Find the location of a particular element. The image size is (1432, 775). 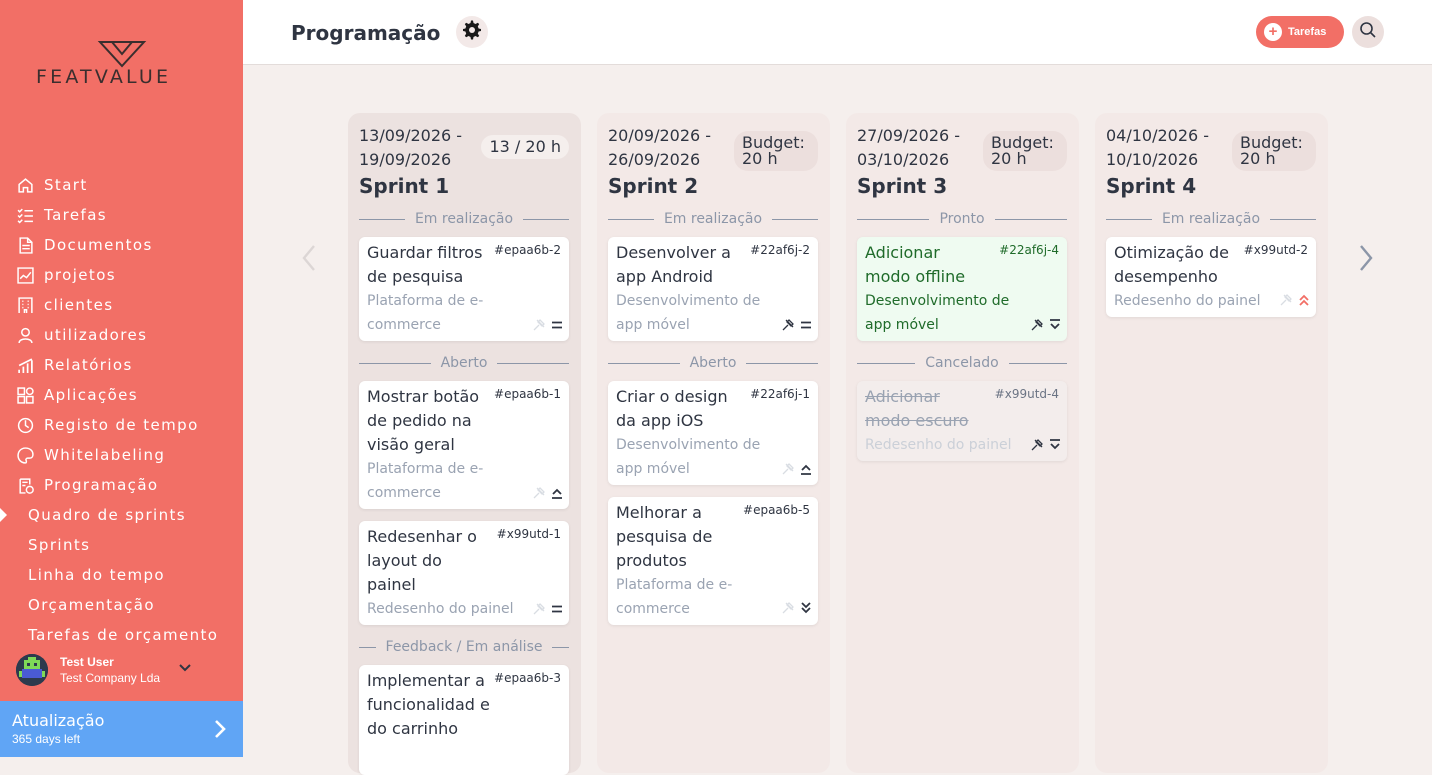

previous-sprint-arrow is located at coordinates (309, 260).